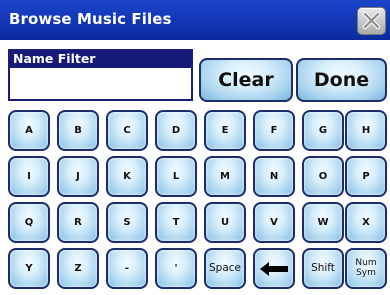 This screenshot has height=295, width=390. I want to click on key-label: H, so click(366, 130).